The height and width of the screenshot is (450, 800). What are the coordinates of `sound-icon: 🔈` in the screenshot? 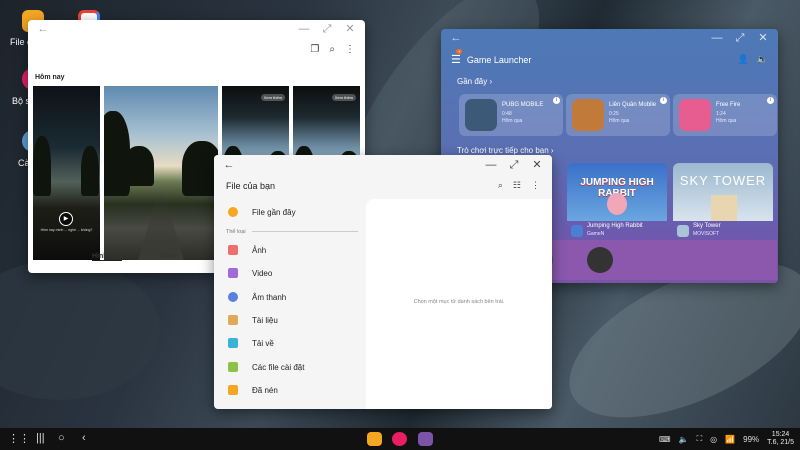 It's located at (762, 59).